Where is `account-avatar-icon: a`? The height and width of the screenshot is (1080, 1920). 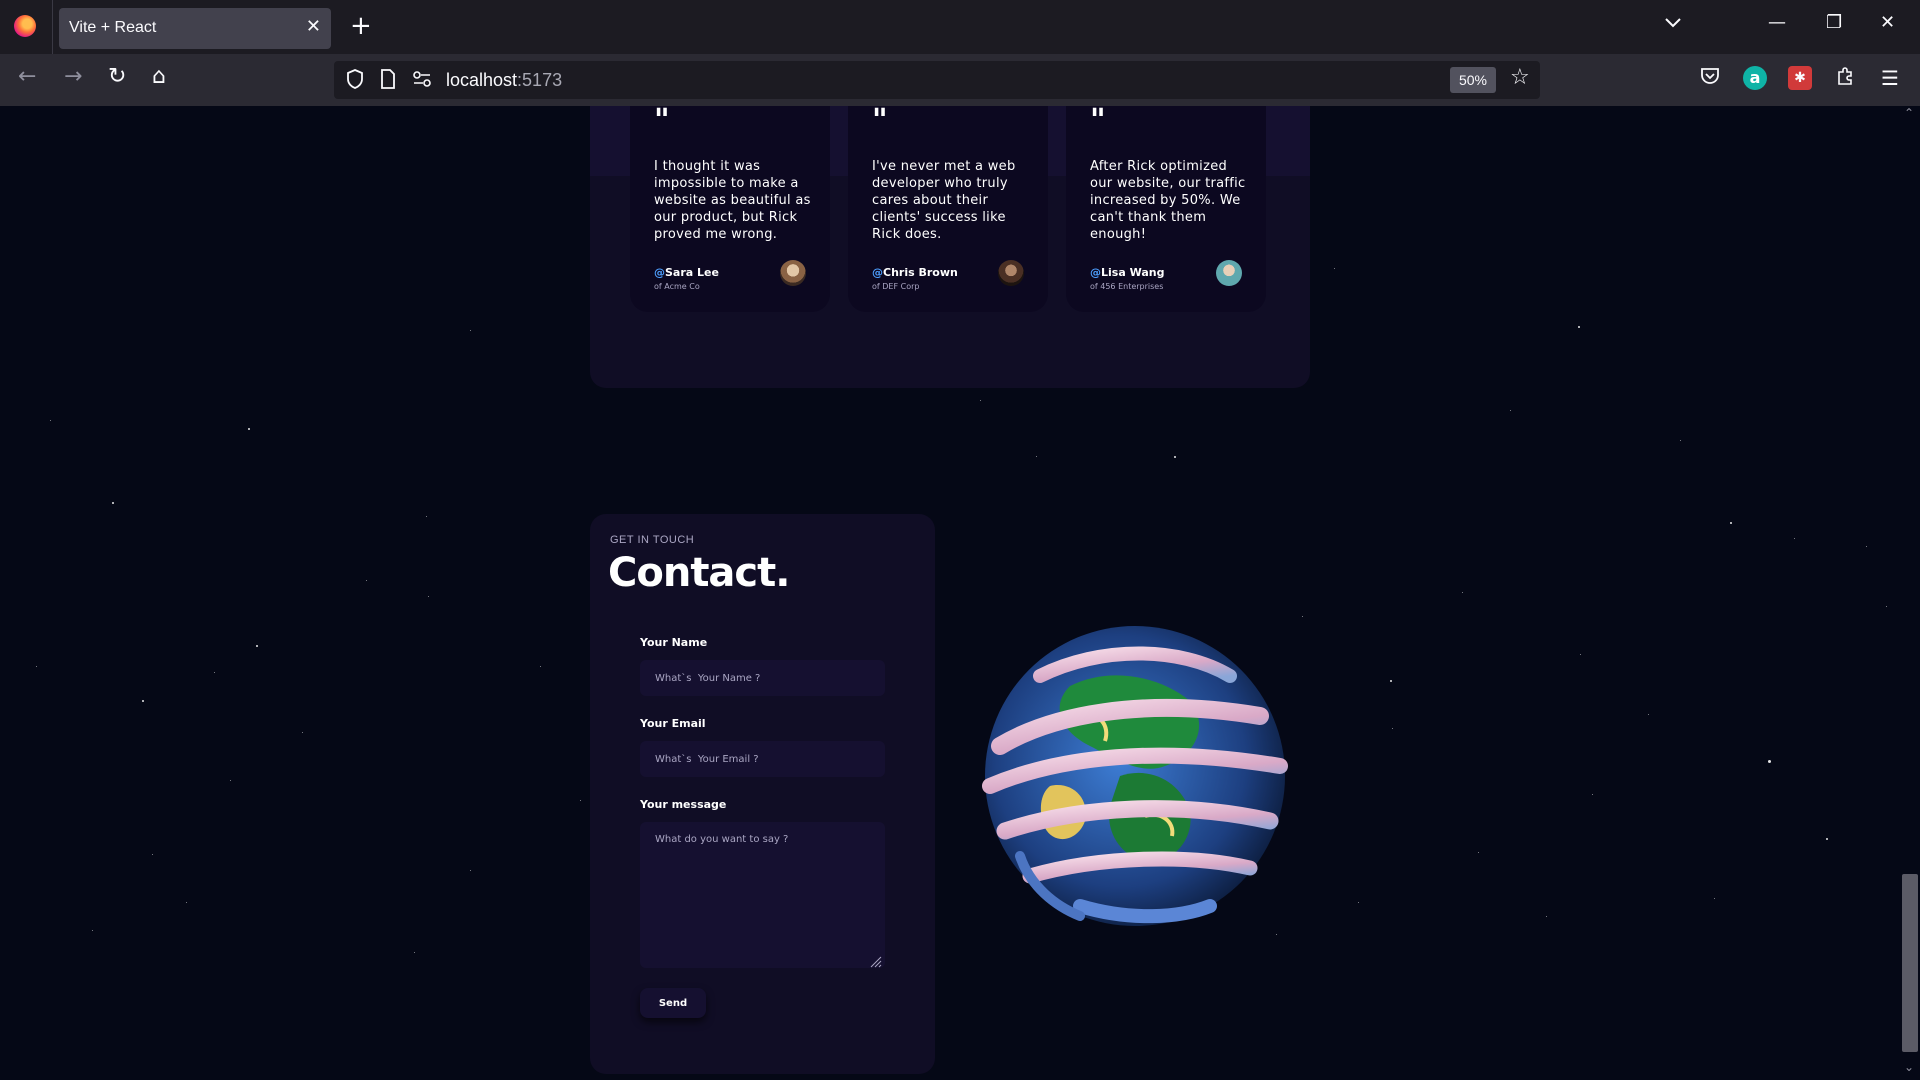
account-avatar-icon: a is located at coordinates (1755, 78).